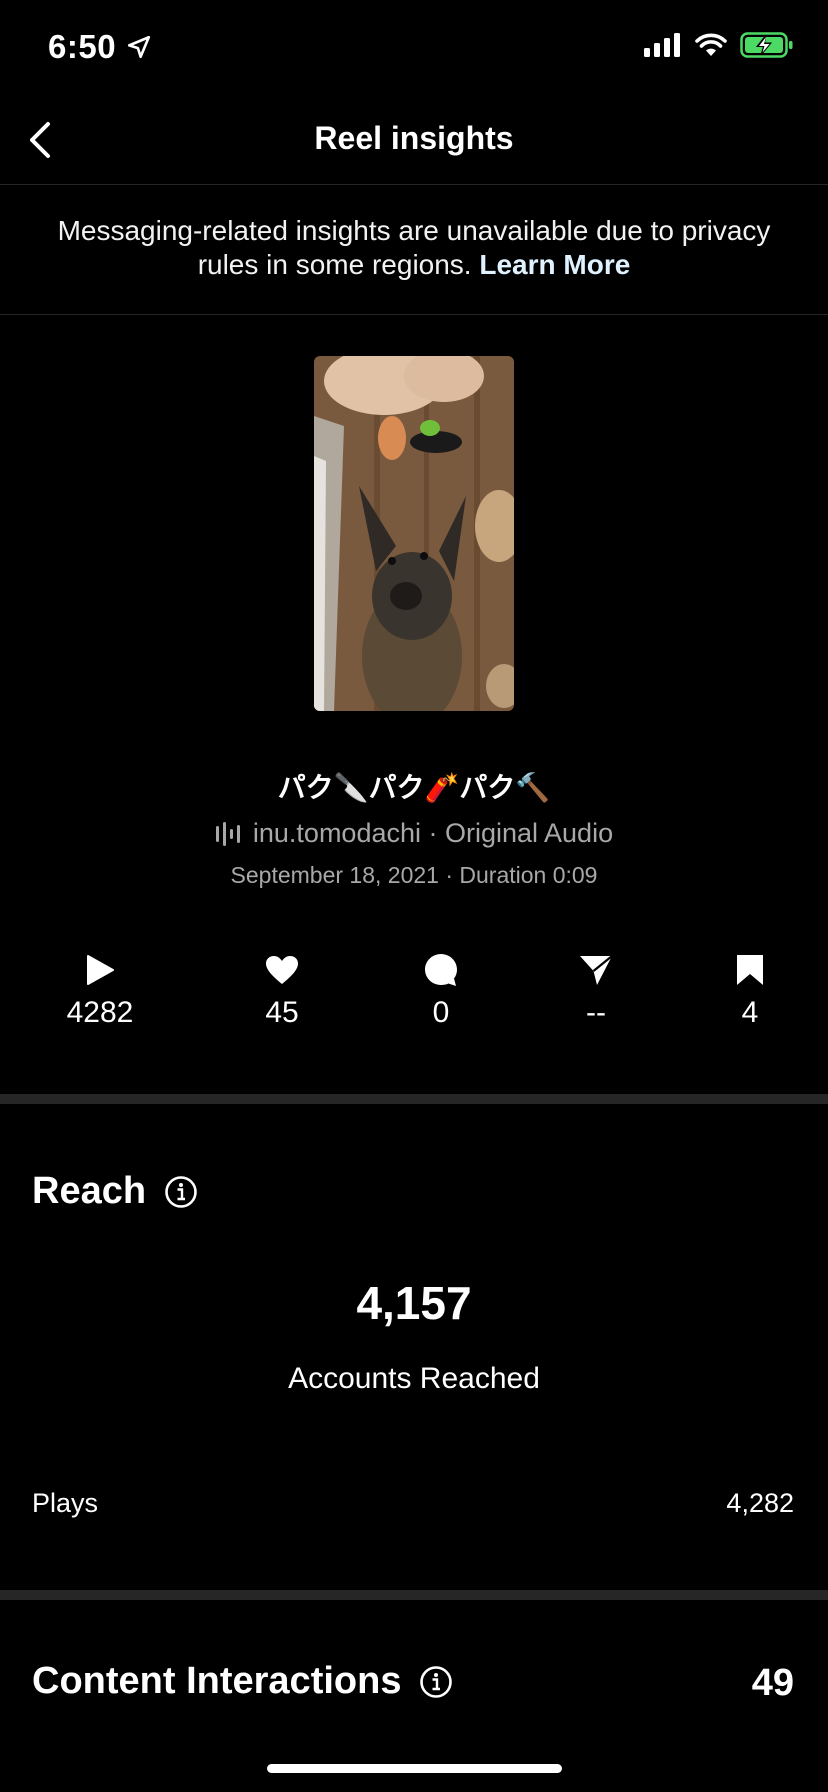 The height and width of the screenshot is (1792, 828). What do you see at coordinates (750, 991) in the screenshot?
I see `saves-metric: 4` at bounding box center [750, 991].